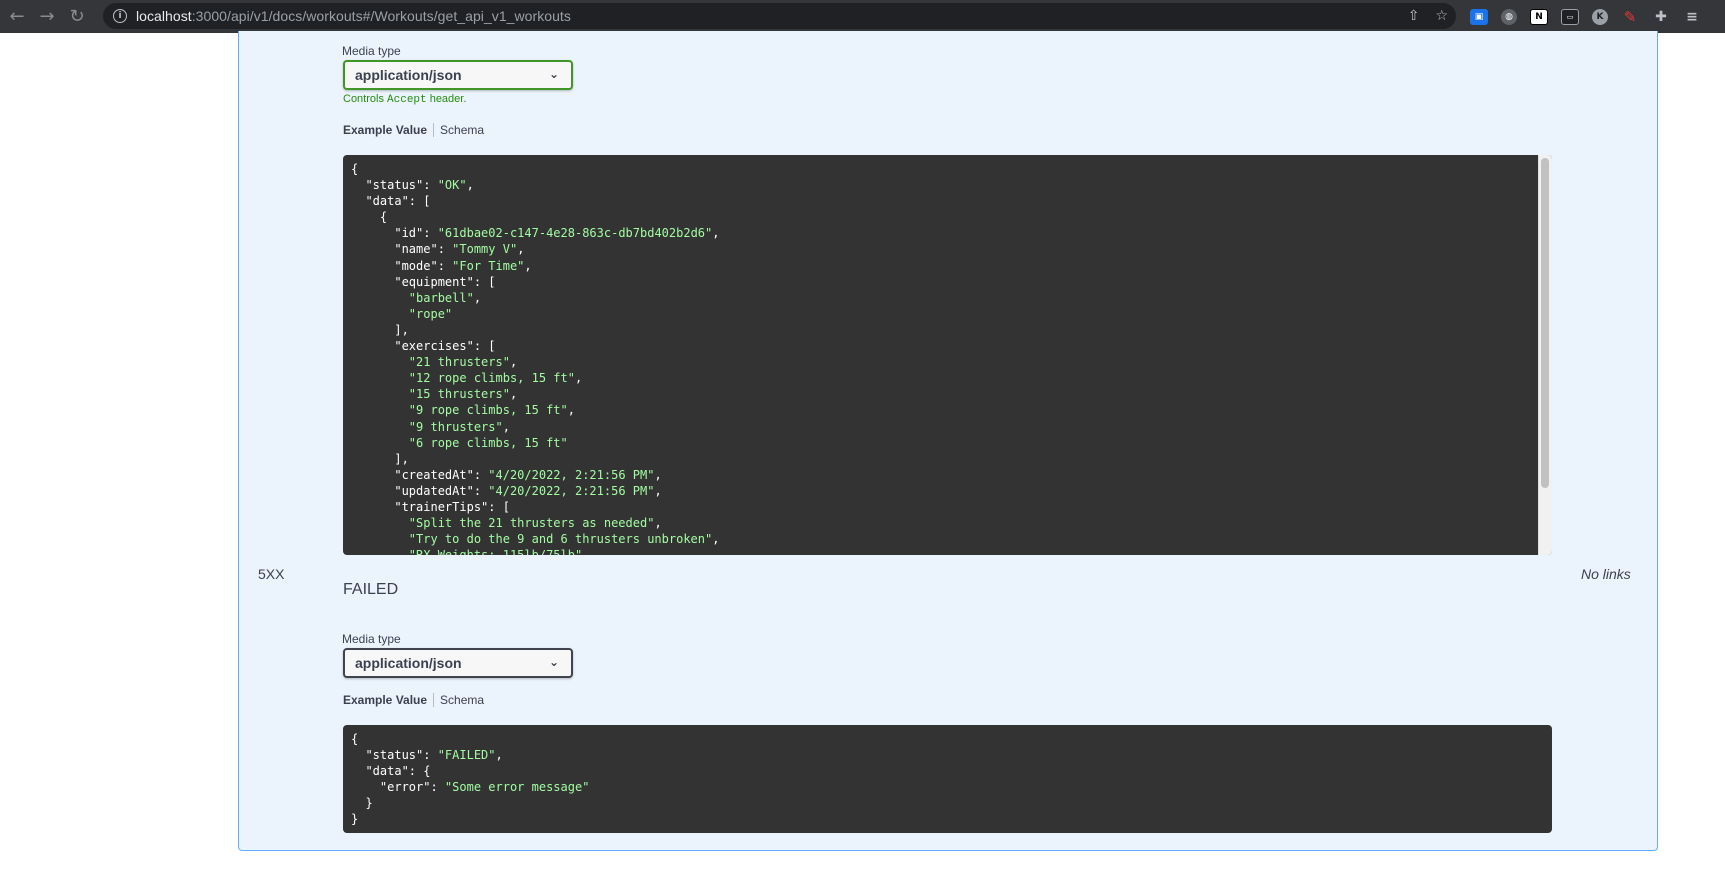 This screenshot has width=1725, height=873. I want to click on info-icon: i, so click(120, 16).